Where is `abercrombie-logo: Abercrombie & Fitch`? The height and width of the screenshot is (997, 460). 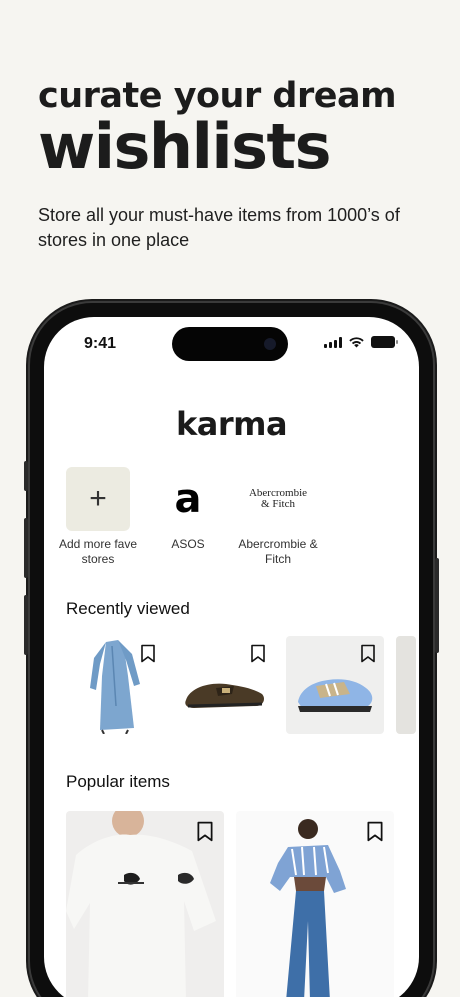 abercrombie-logo: Abercrombie & Fitch is located at coordinates (278, 499).